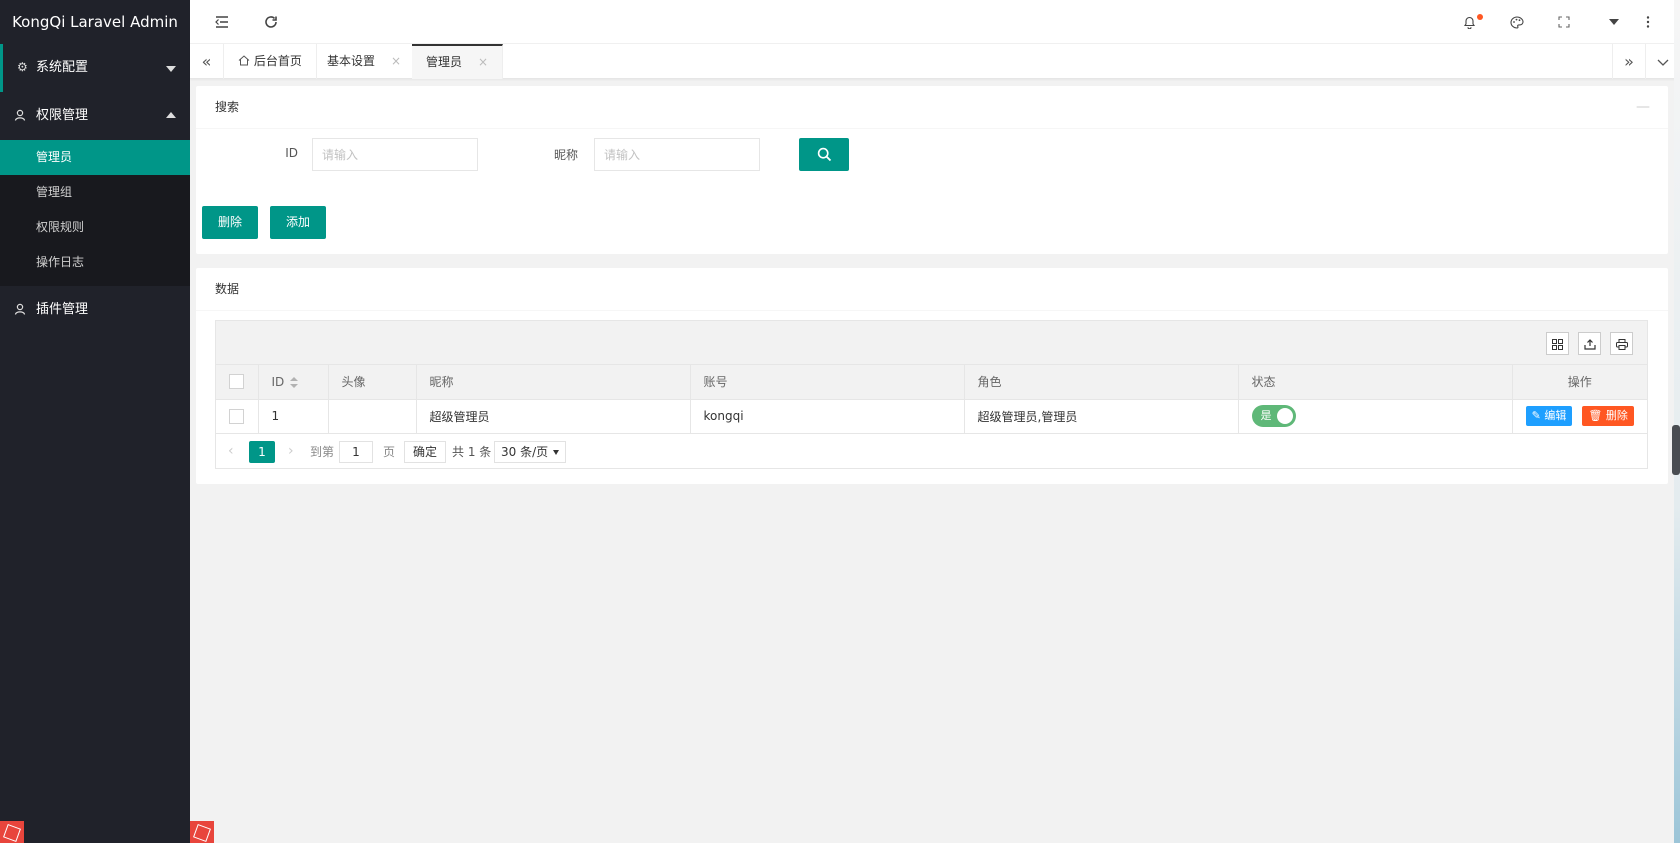  What do you see at coordinates (1557, 343) in the screenshot?
I see `columns-filter-icon` at bounding box center [1557, 343].